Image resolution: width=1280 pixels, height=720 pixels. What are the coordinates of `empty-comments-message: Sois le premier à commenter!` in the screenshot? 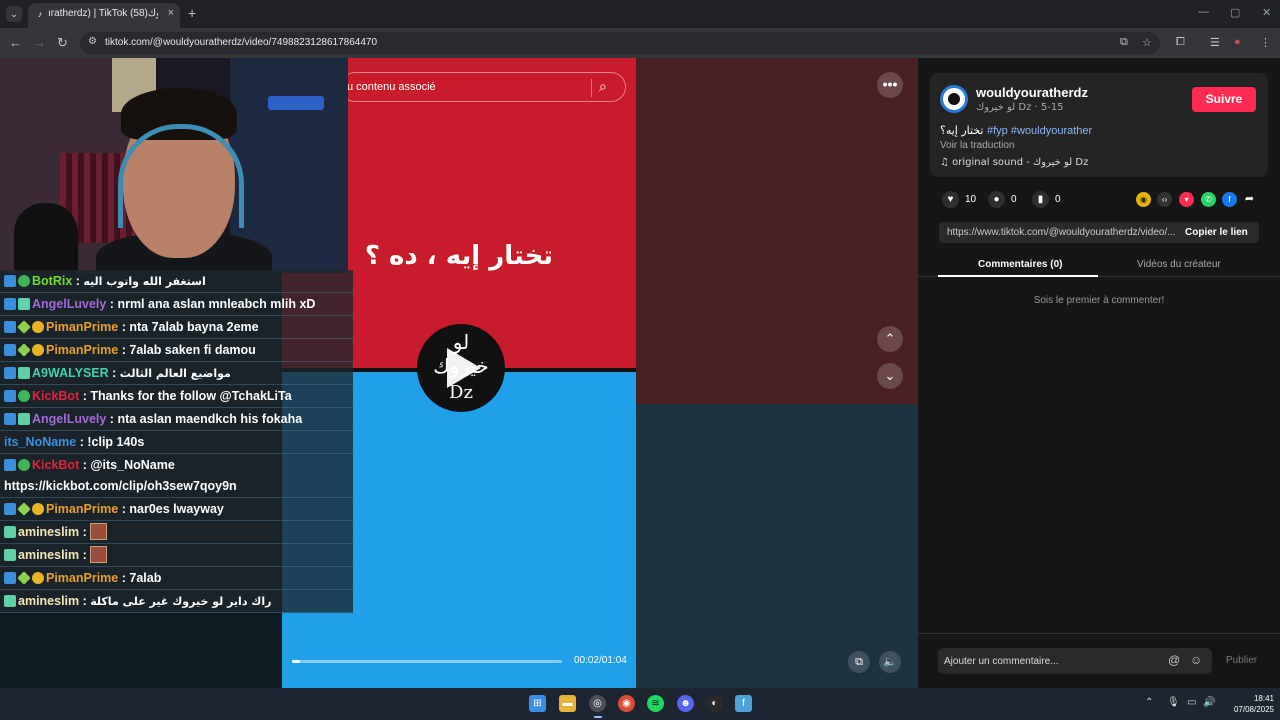 It's located at (1099, 300).